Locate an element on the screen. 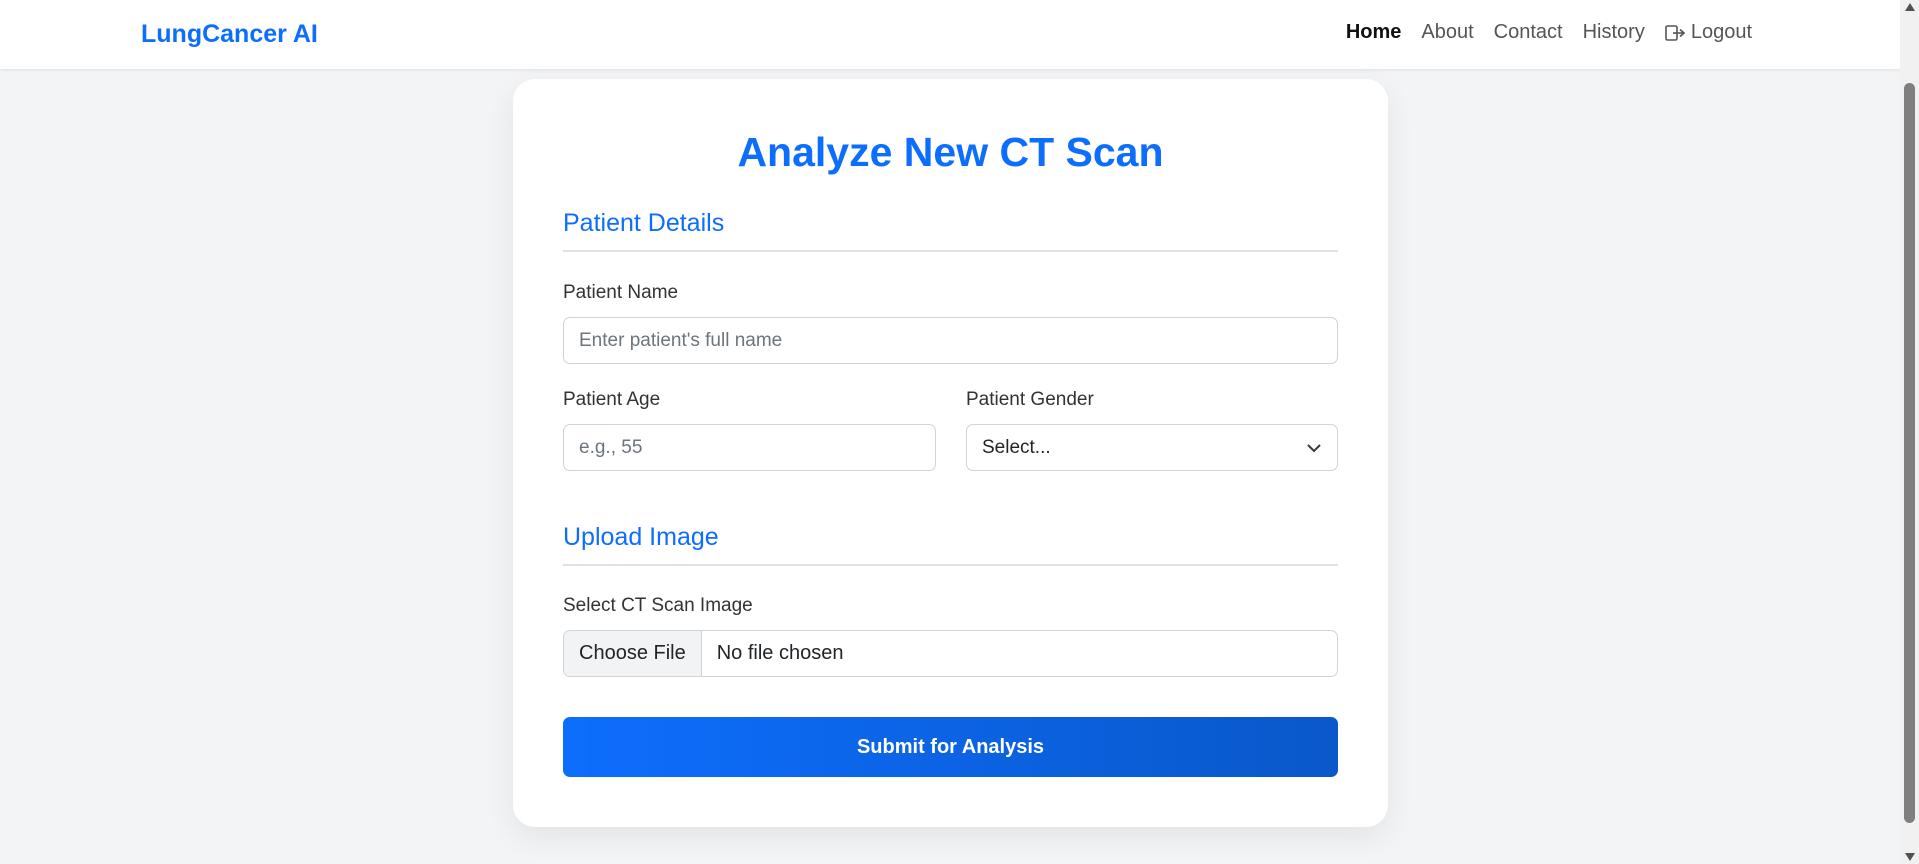  nav-logout-label: Logout is located at coordinates (1721, 32).